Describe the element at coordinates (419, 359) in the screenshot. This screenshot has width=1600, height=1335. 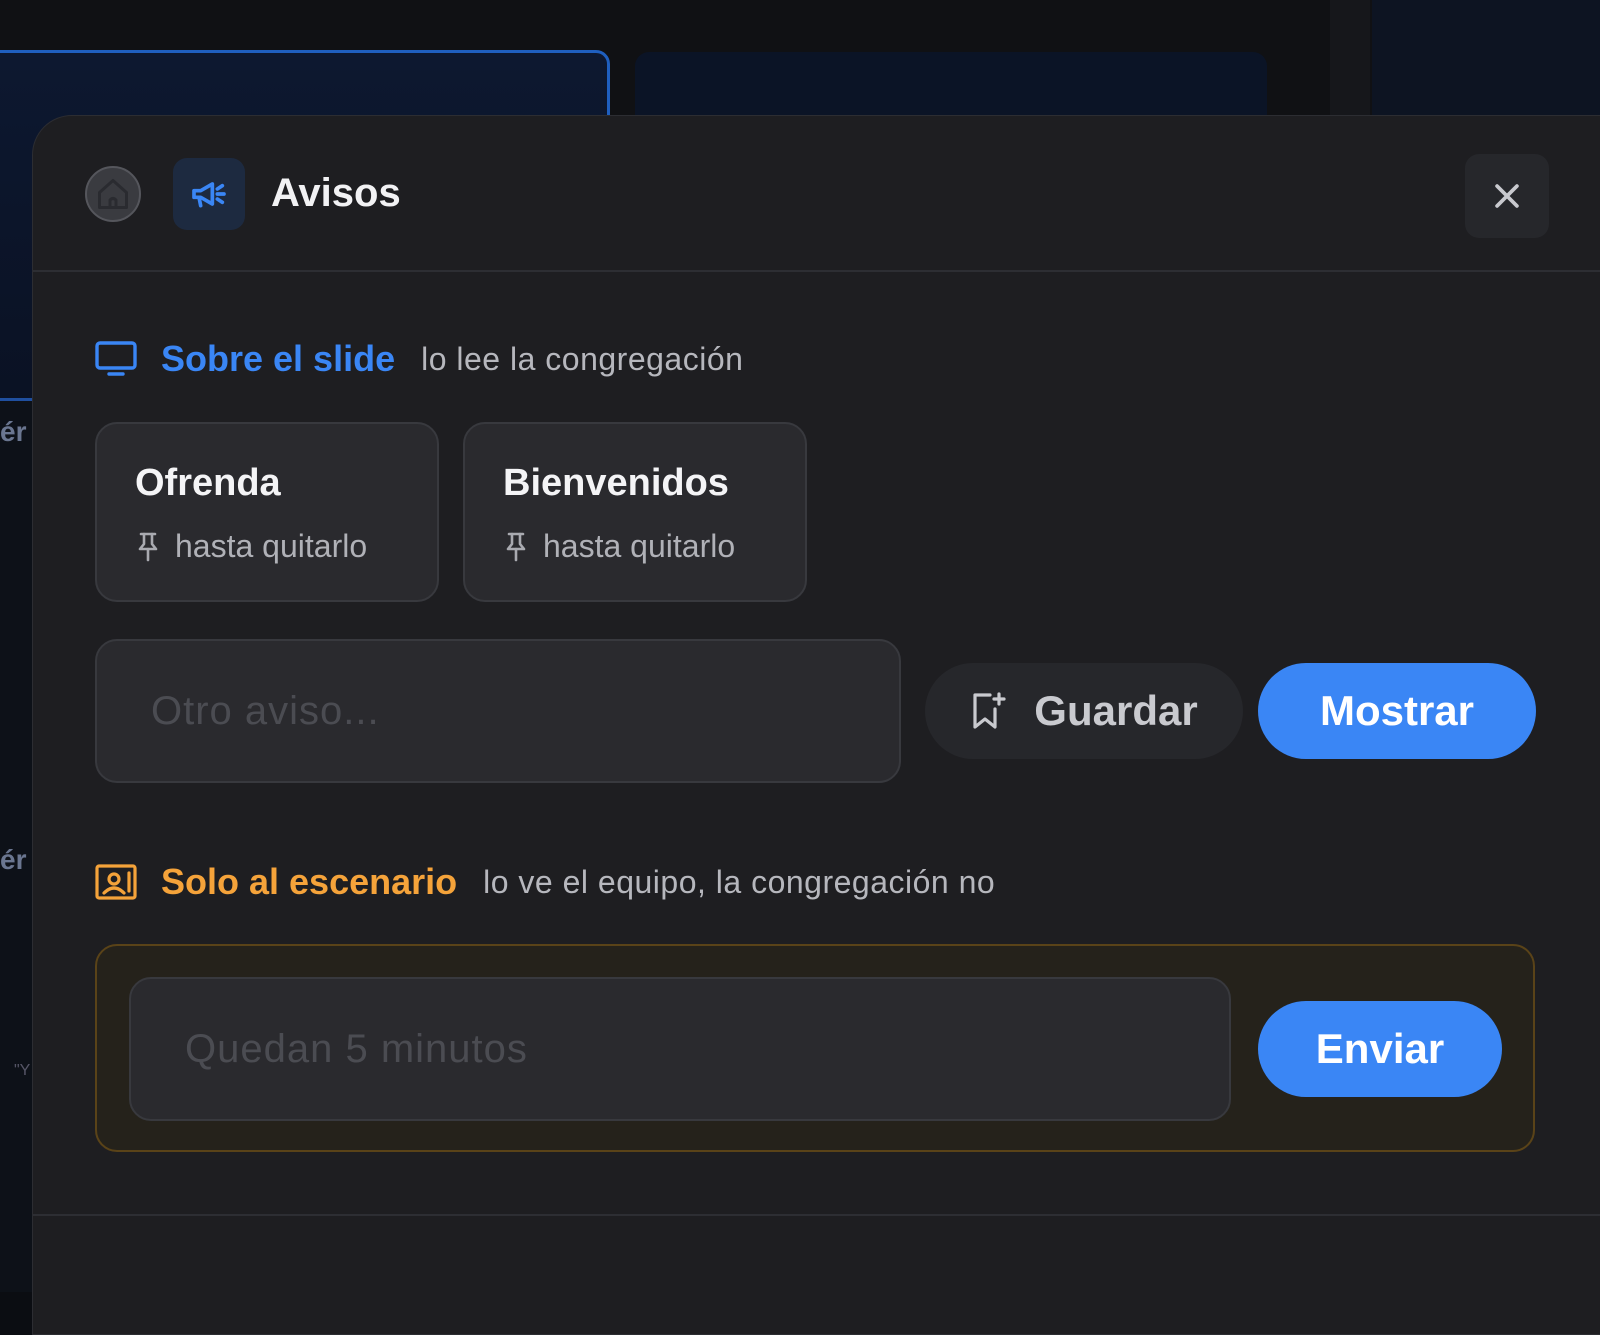
I see `slide-section-header: Sobre el slide lo lee la congregación` at that location.